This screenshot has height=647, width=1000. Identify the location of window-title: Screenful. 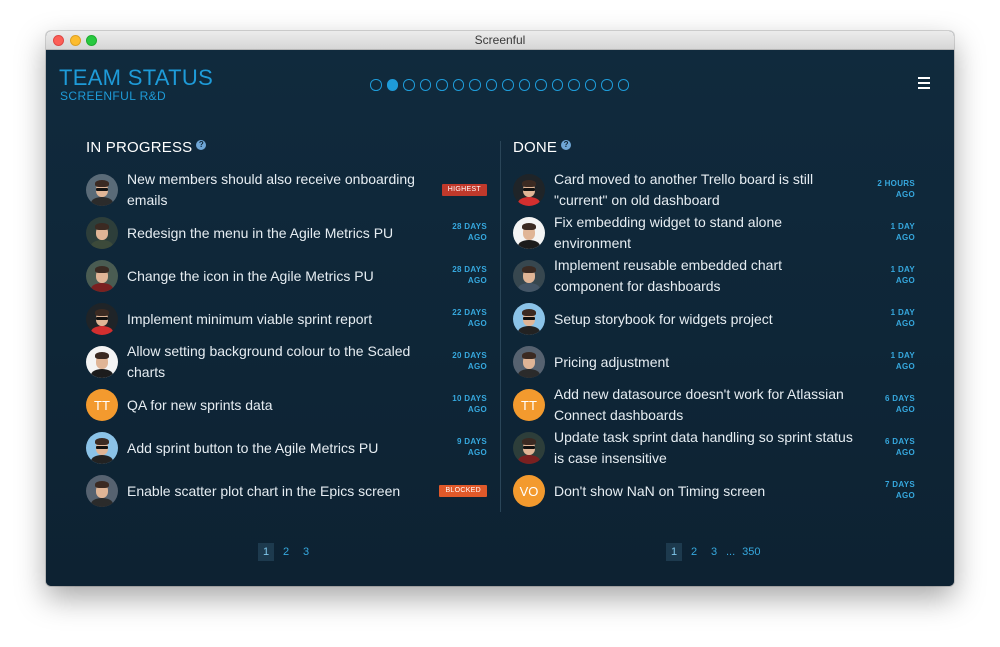
(500, 40).